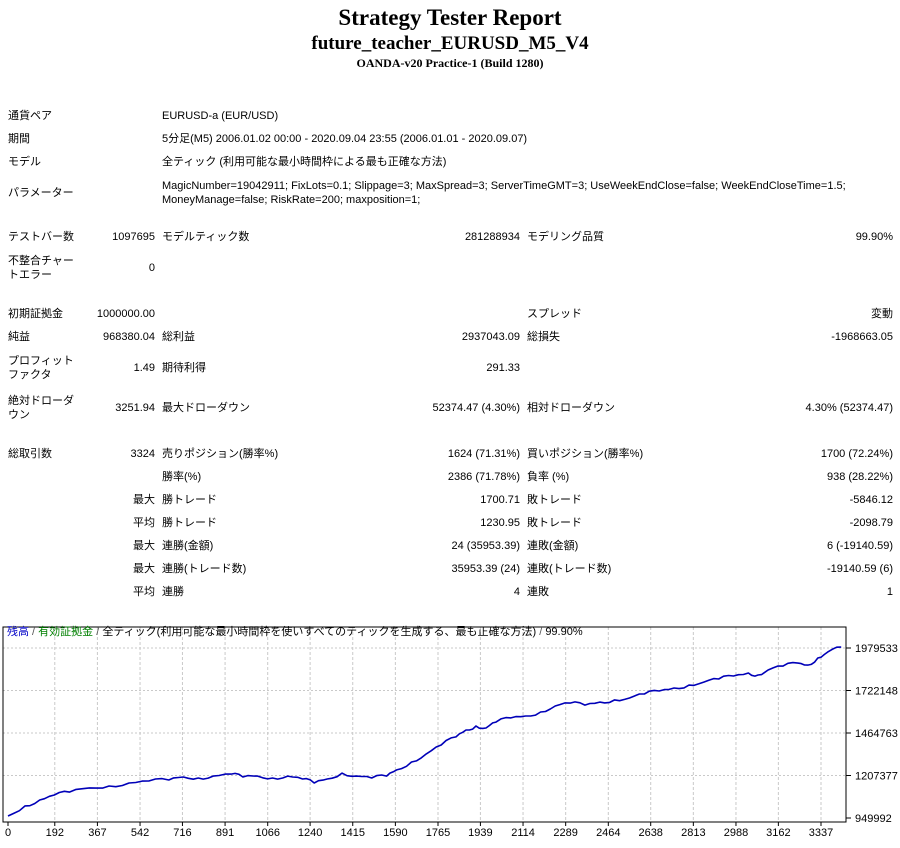 This screenshot has height=848, width=900. I want to click on row-label: モデル, so click(24, 161).